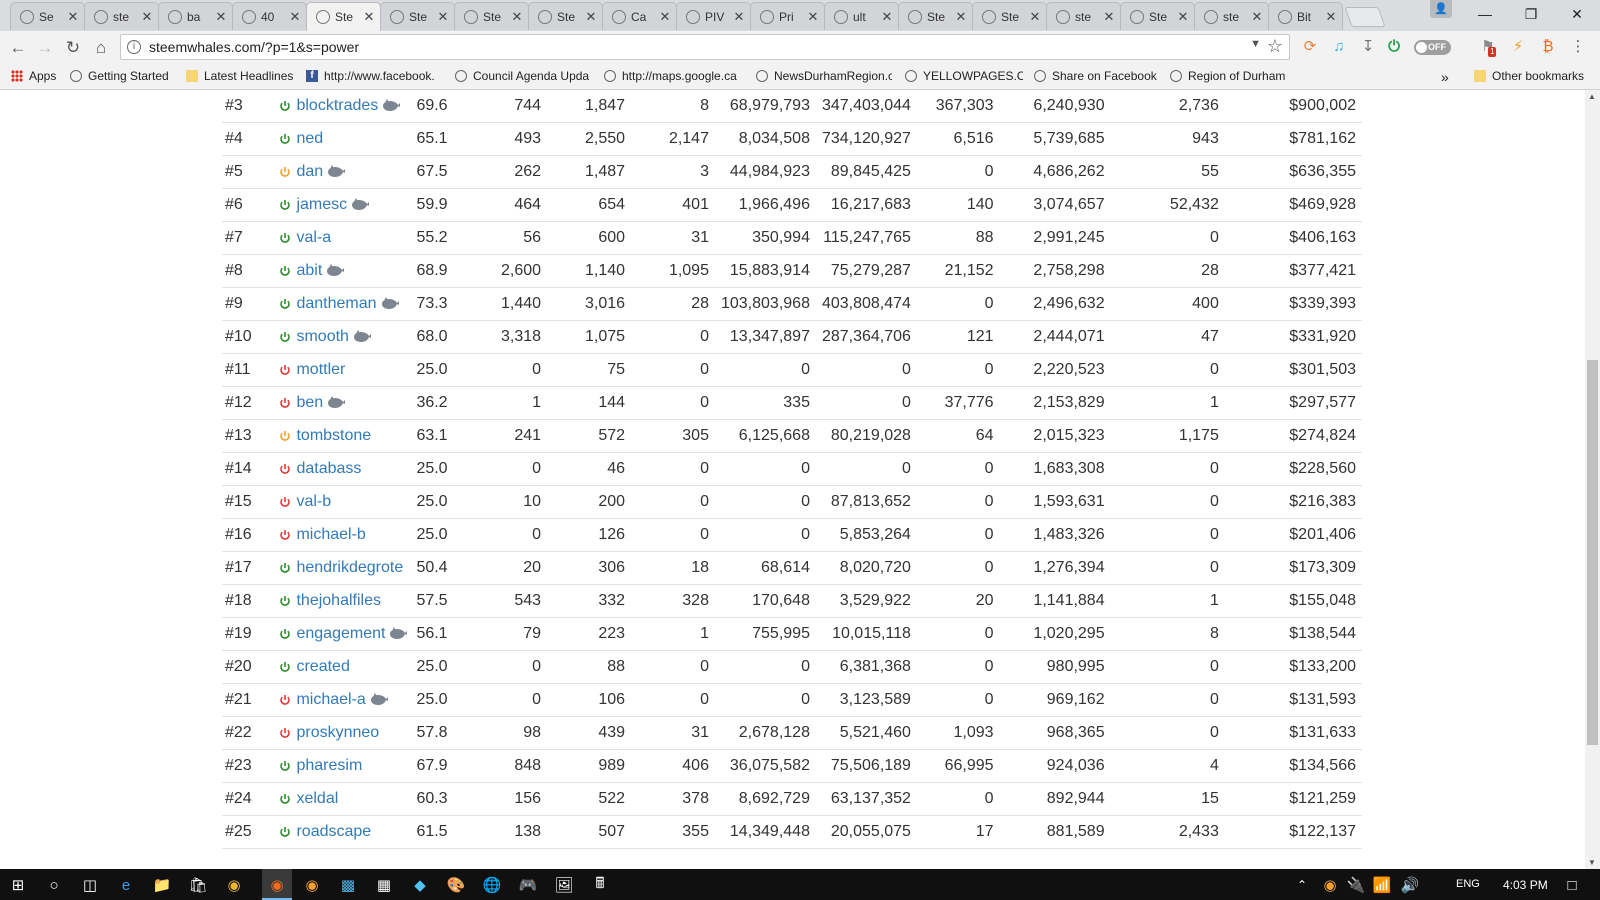 This screenshot has height=900, width=1600. Describe the element at coordinates (1592, 96) in the screenshot. I see `scroll-up-arrow-icon: ▲` at that location.